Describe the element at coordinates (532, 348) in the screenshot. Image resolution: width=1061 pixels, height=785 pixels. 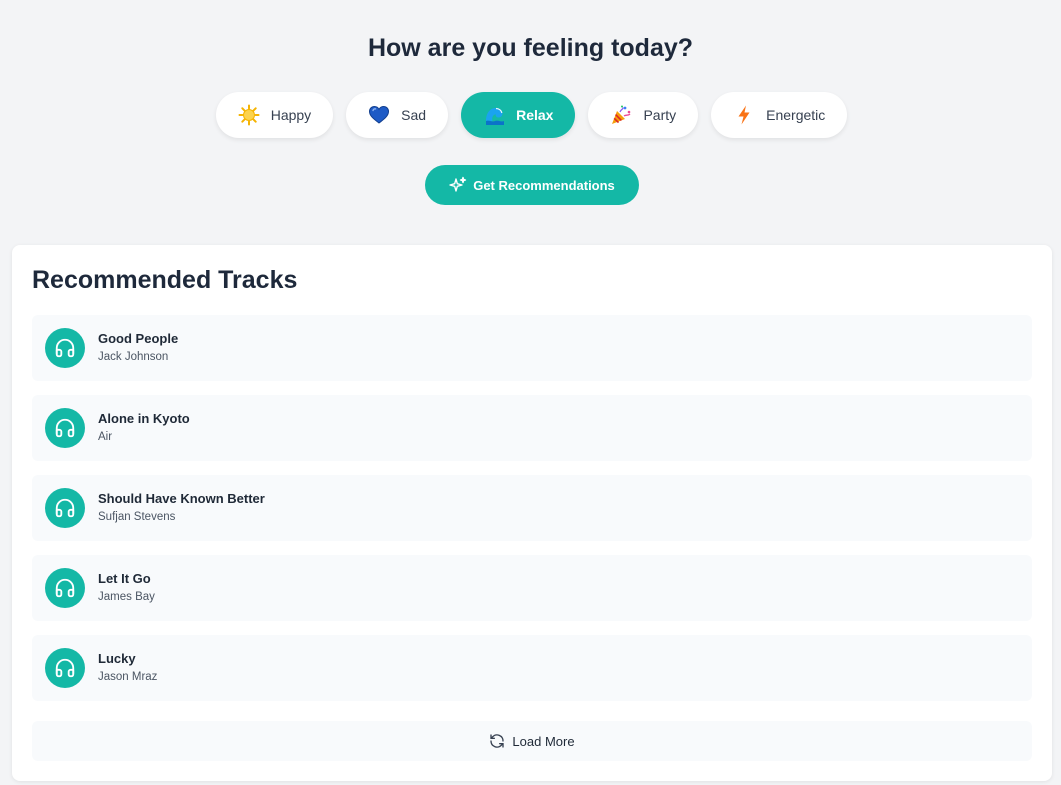
I see `track-row: Good People Jack Johnson` at that location.